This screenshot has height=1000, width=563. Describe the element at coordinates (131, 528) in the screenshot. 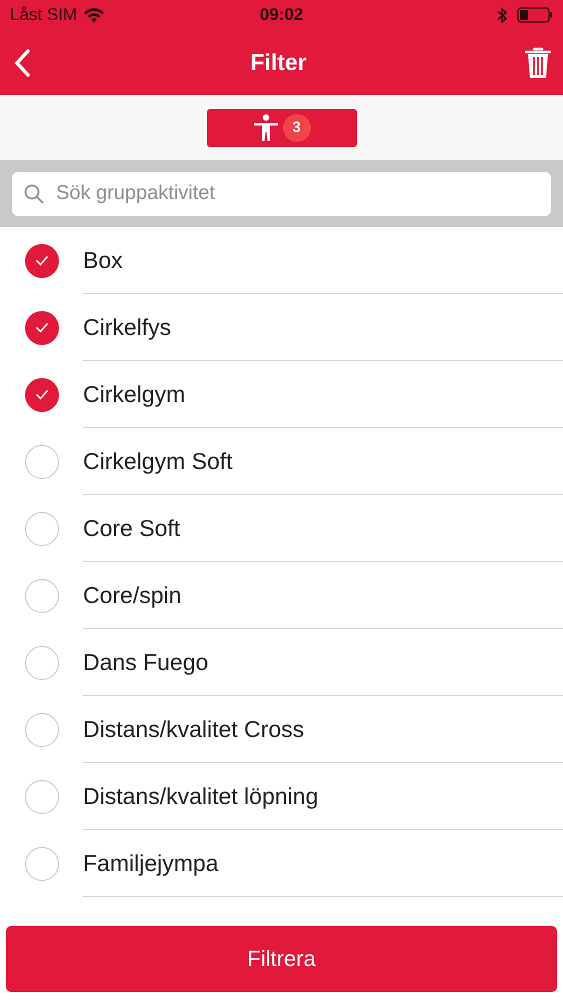

I see `activity-label: Core Soft` at that location.